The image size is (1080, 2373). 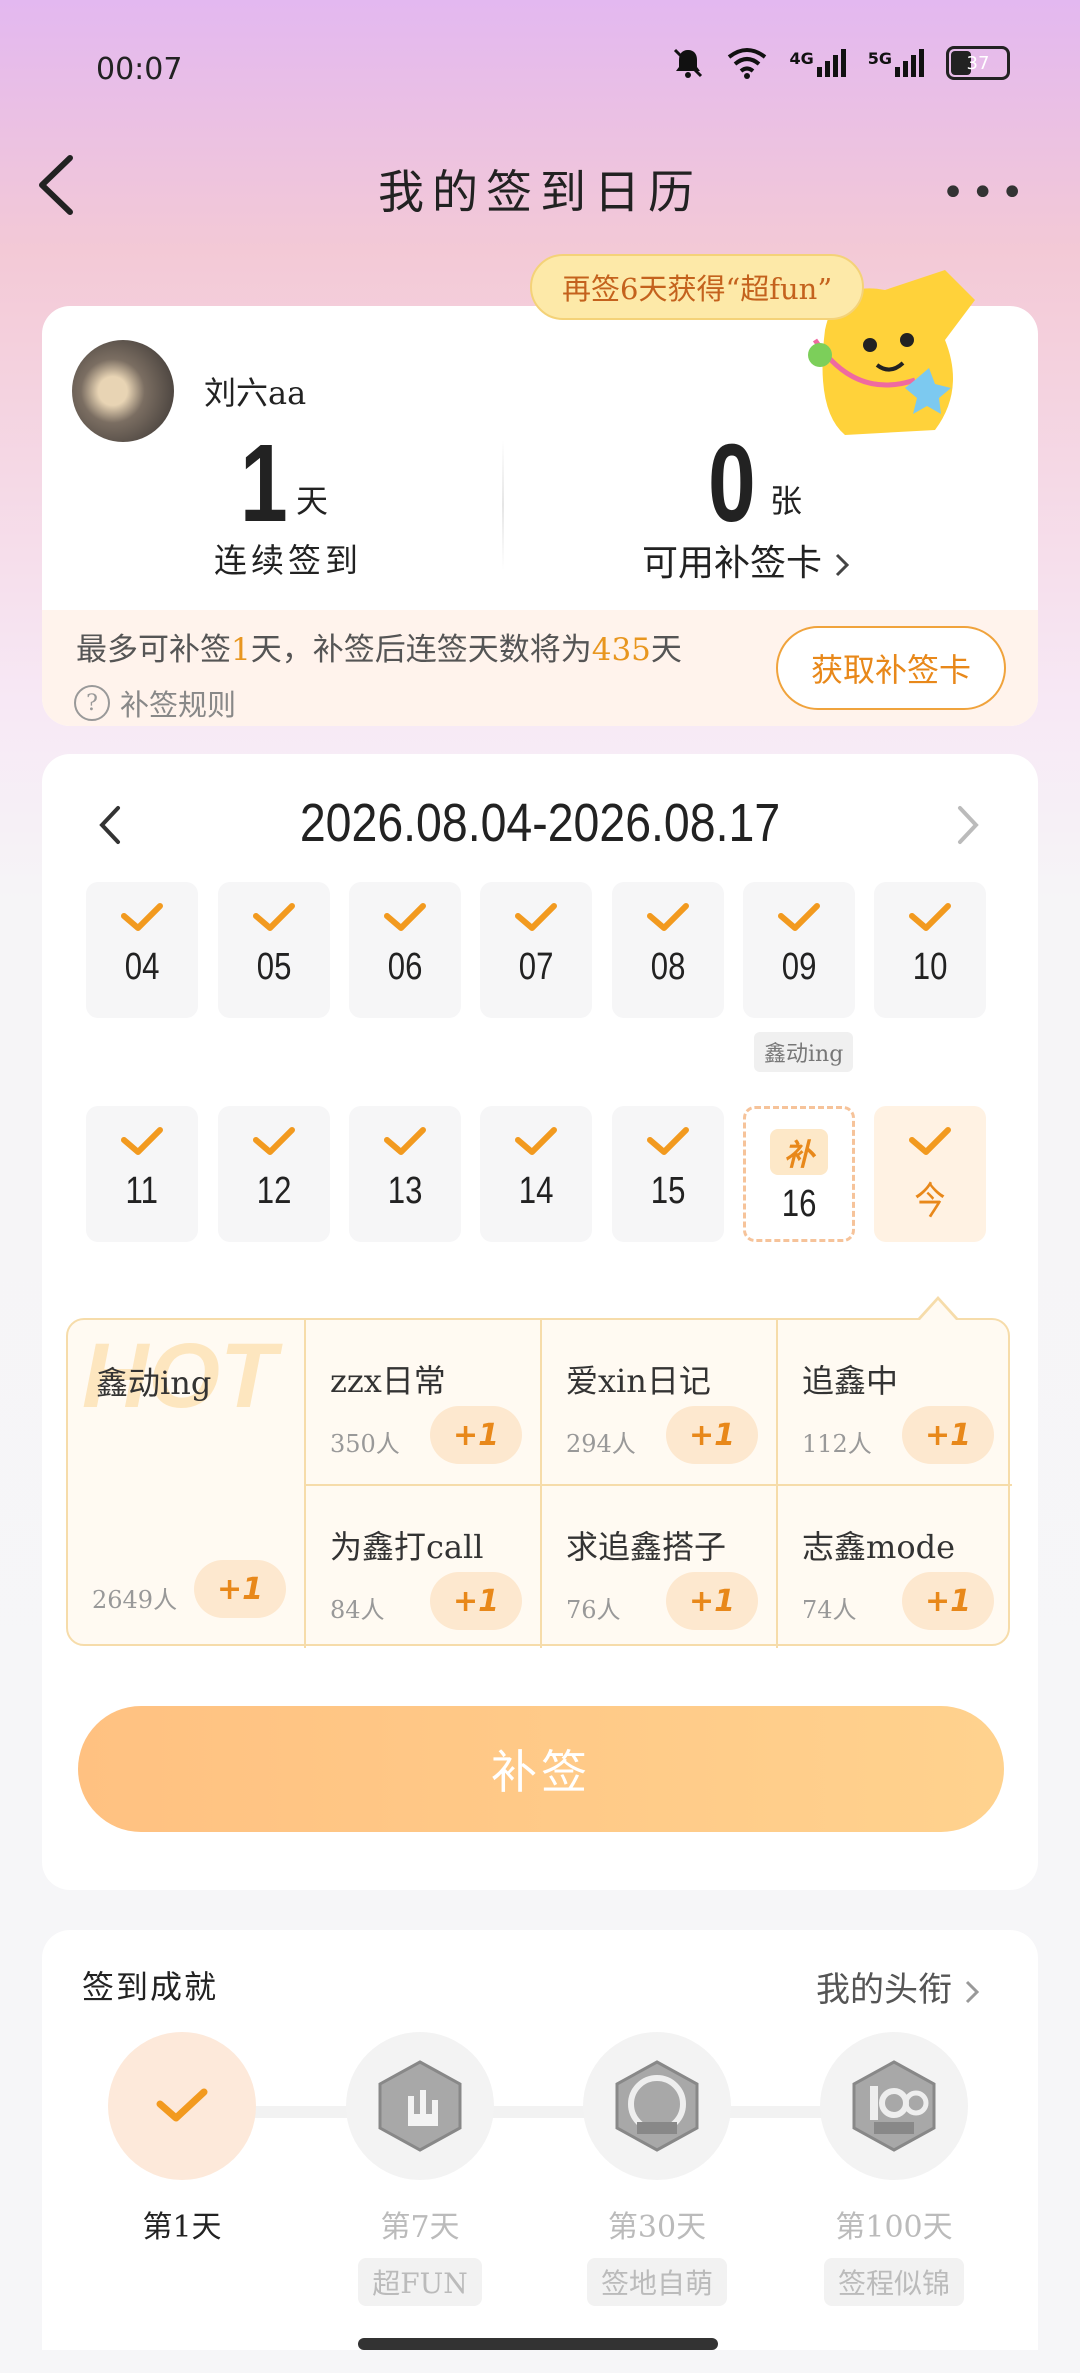 What do you see at coordinates (182, 2227) in the screenshot?
I see `achievement-label: 第1天` at bounding box center [182, 2227].